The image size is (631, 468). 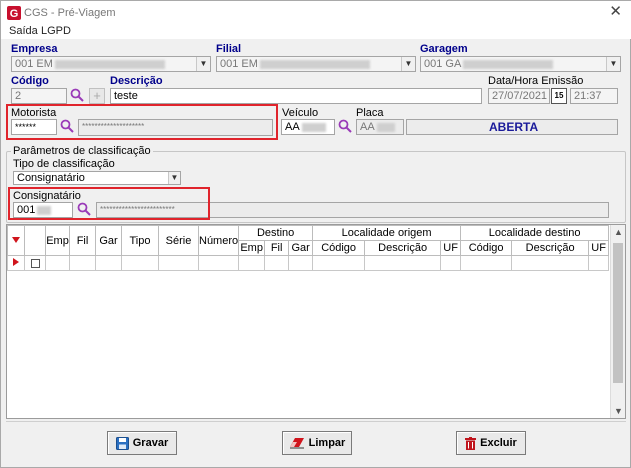 What do you see at coordinates (444, 49) in the screenshot?
I see `garagem-label: Garagem` at bounding box center [444, 49].